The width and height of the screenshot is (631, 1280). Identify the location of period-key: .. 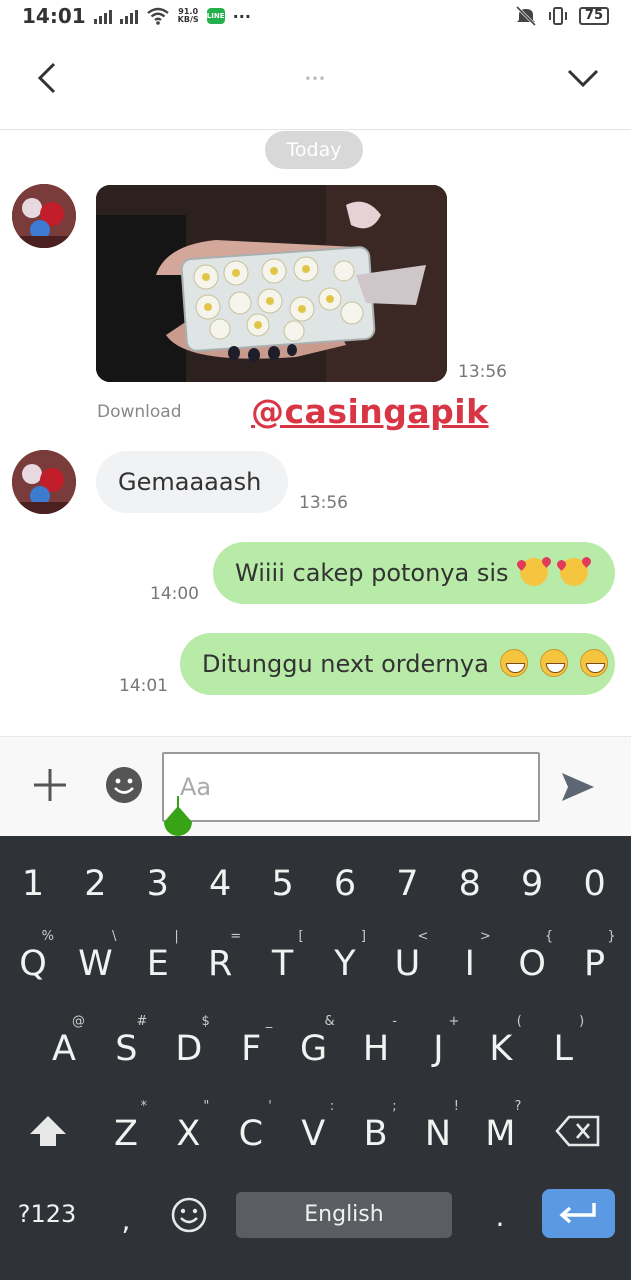
(500, 1216).